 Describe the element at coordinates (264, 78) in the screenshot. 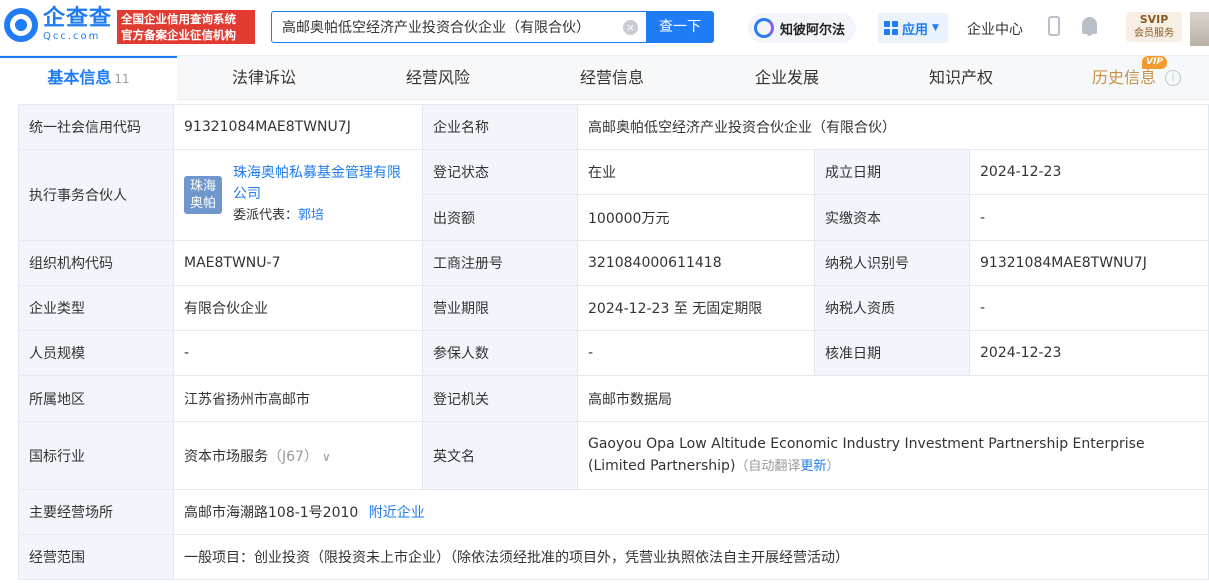

I see `tab-legal: 法律诉讼` at that location.